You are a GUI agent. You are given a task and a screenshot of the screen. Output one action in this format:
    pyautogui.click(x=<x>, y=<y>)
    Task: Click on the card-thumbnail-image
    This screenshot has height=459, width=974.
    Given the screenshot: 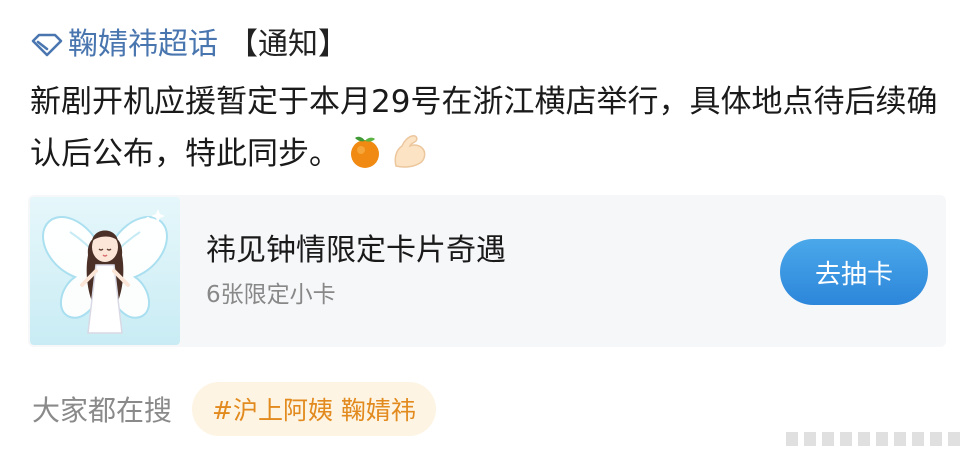 What is the action you would take?
    pyautogui.click(x=105, y=271)
    